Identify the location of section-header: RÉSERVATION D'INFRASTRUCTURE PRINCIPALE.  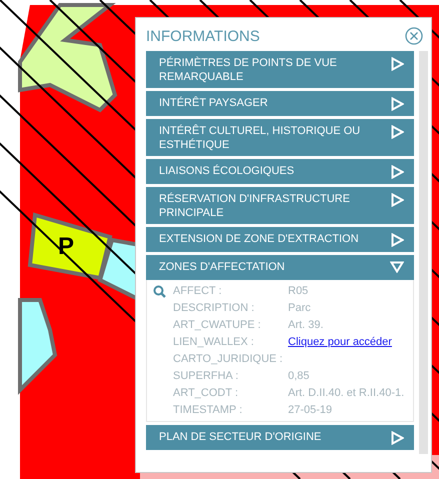
(280, 205).